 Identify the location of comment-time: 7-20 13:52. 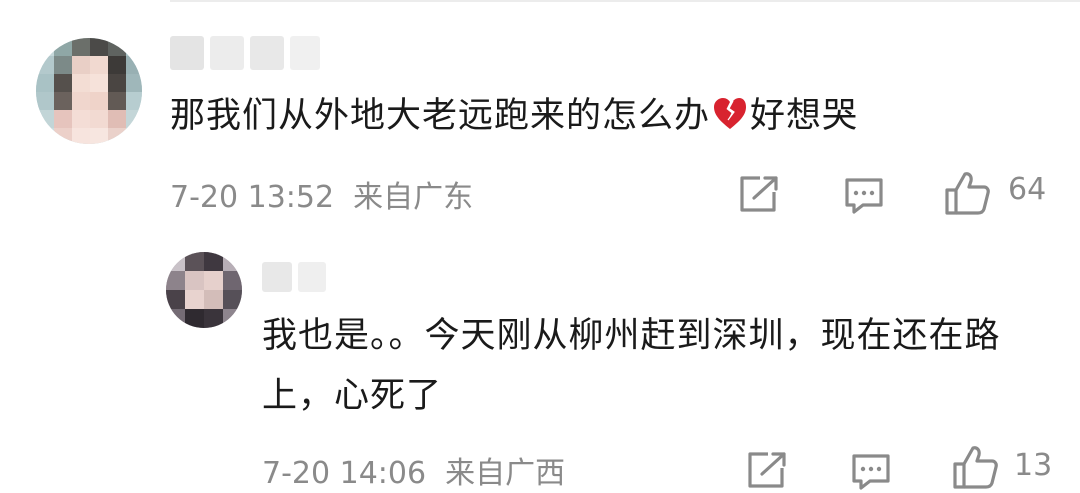
(252, 197).